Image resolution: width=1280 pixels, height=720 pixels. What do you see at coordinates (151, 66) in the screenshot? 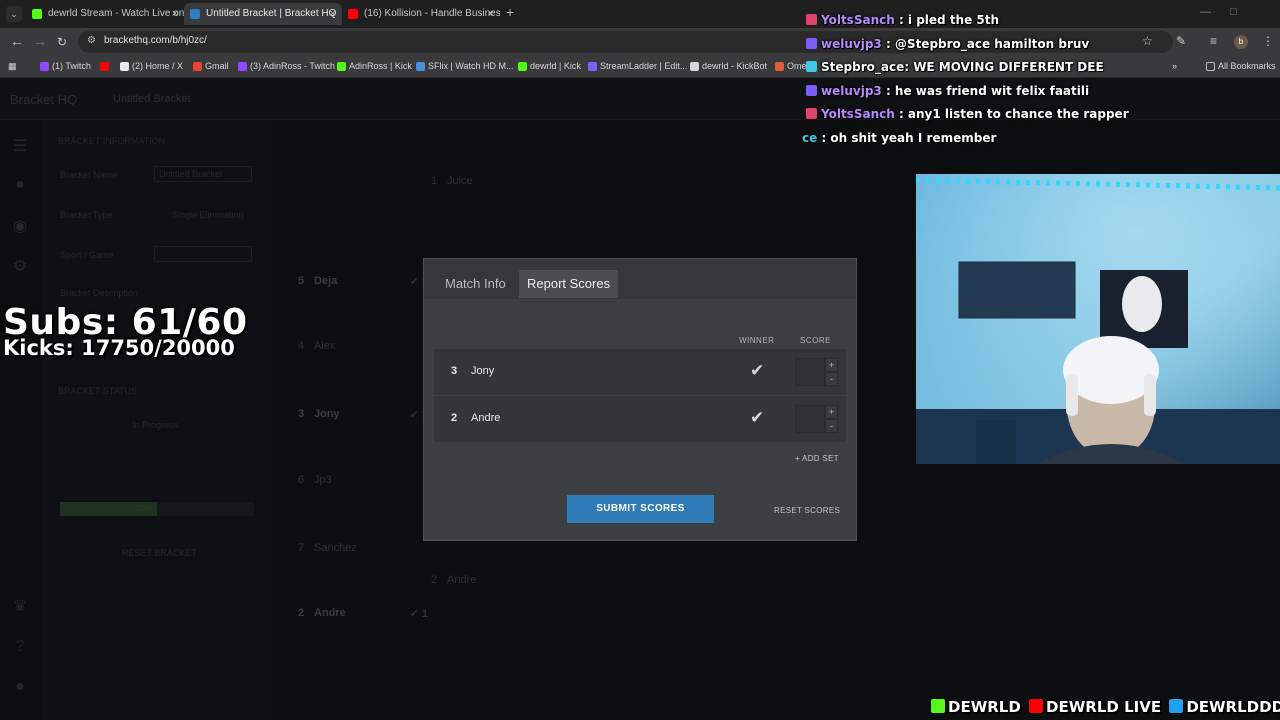
I see `bookmark-x-home: (2) Home / X` at bounding box center [151, 66].